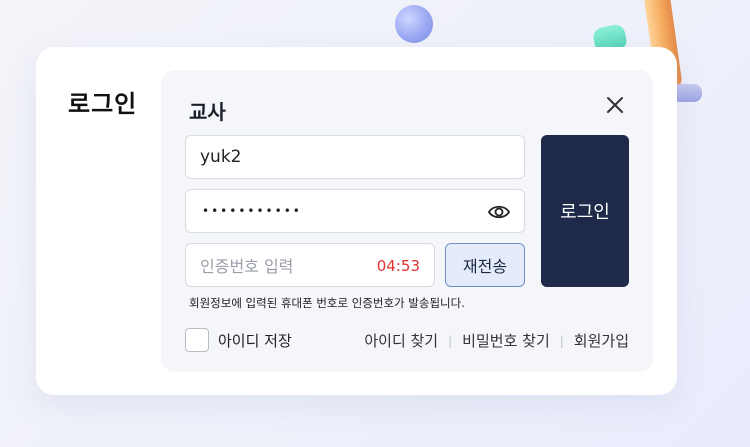  I want to click on password-value: •••••••••••, so click(252, 211).